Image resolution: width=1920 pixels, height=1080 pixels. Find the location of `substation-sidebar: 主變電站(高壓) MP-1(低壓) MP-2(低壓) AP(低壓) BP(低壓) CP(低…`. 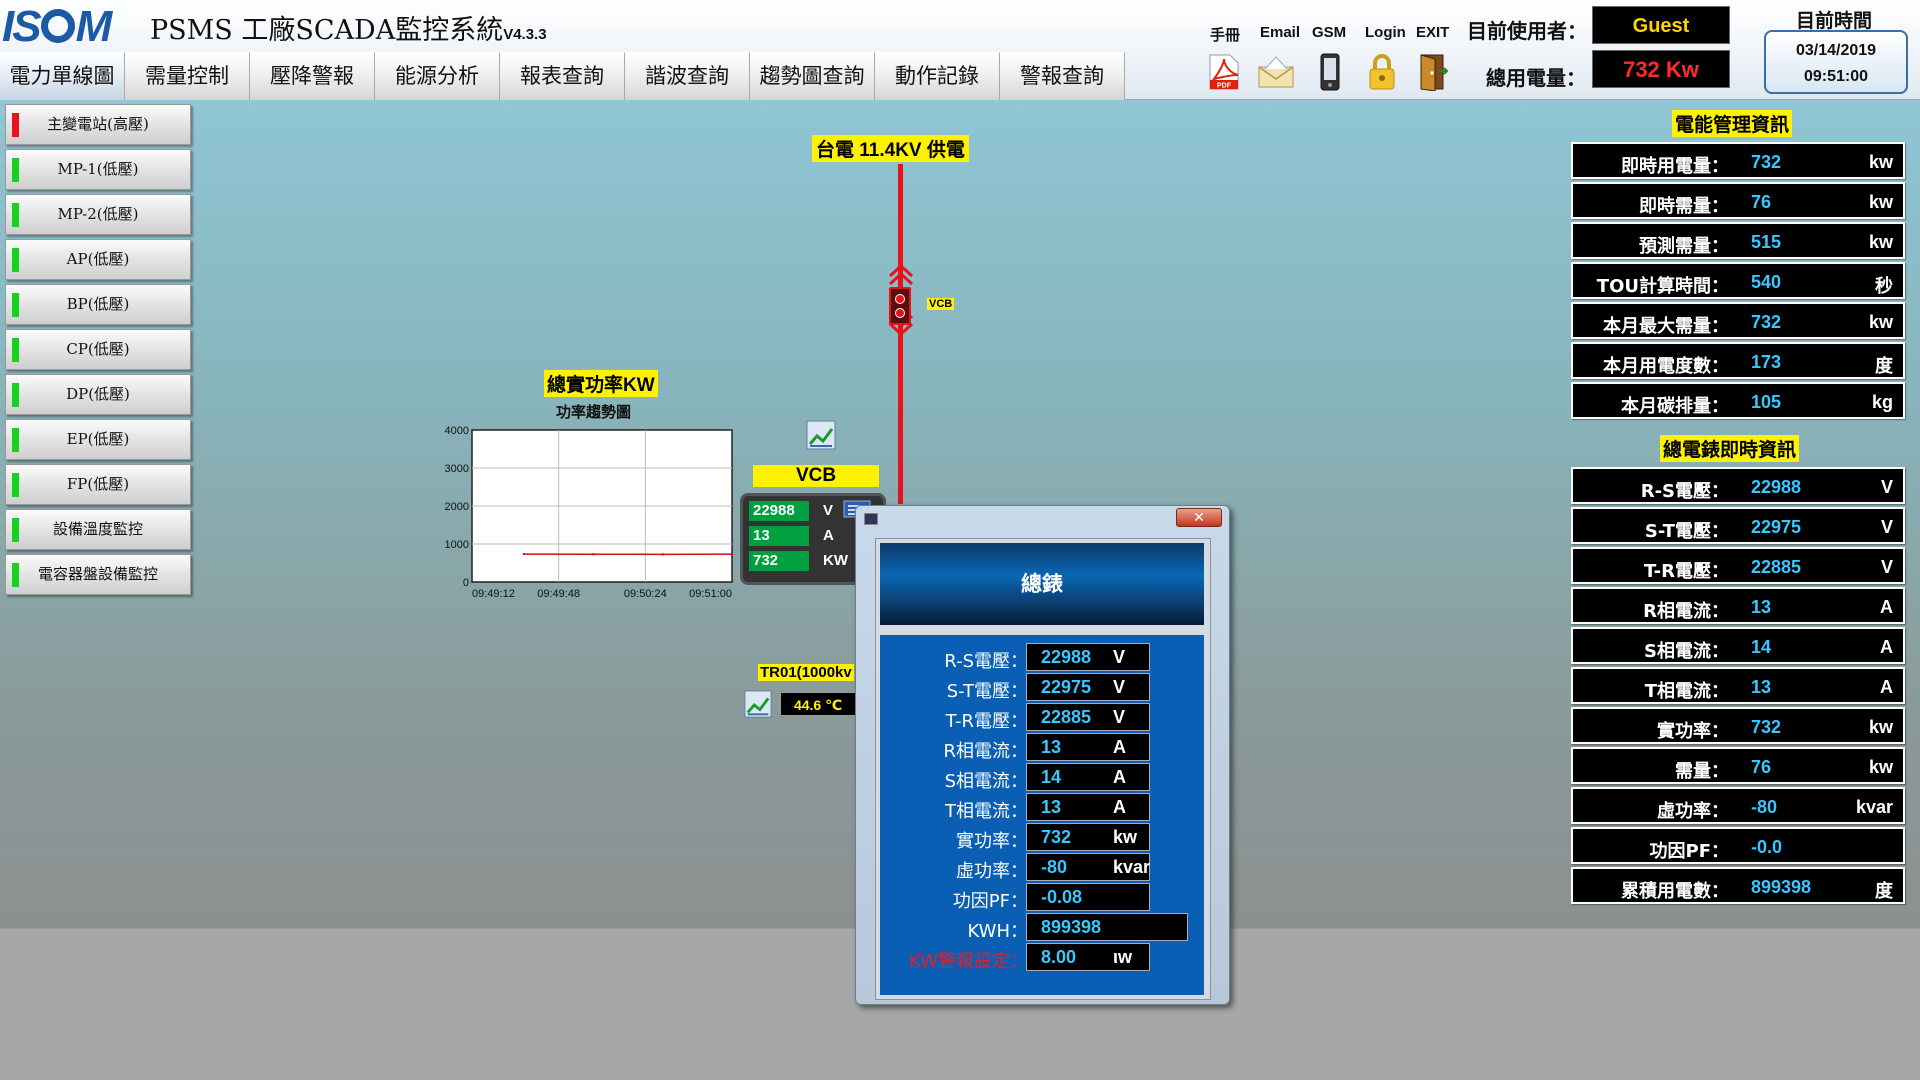

substation-sidebar: 主變電站(高壓) MP-1(低壓) MP-2(低壓) AP(低壓) BP(低壓) CP(低… is located at coordinates (98, 351).